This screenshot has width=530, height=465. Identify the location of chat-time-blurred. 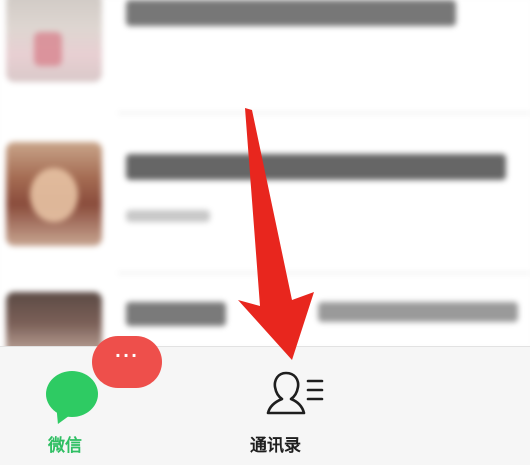
(168, 216).